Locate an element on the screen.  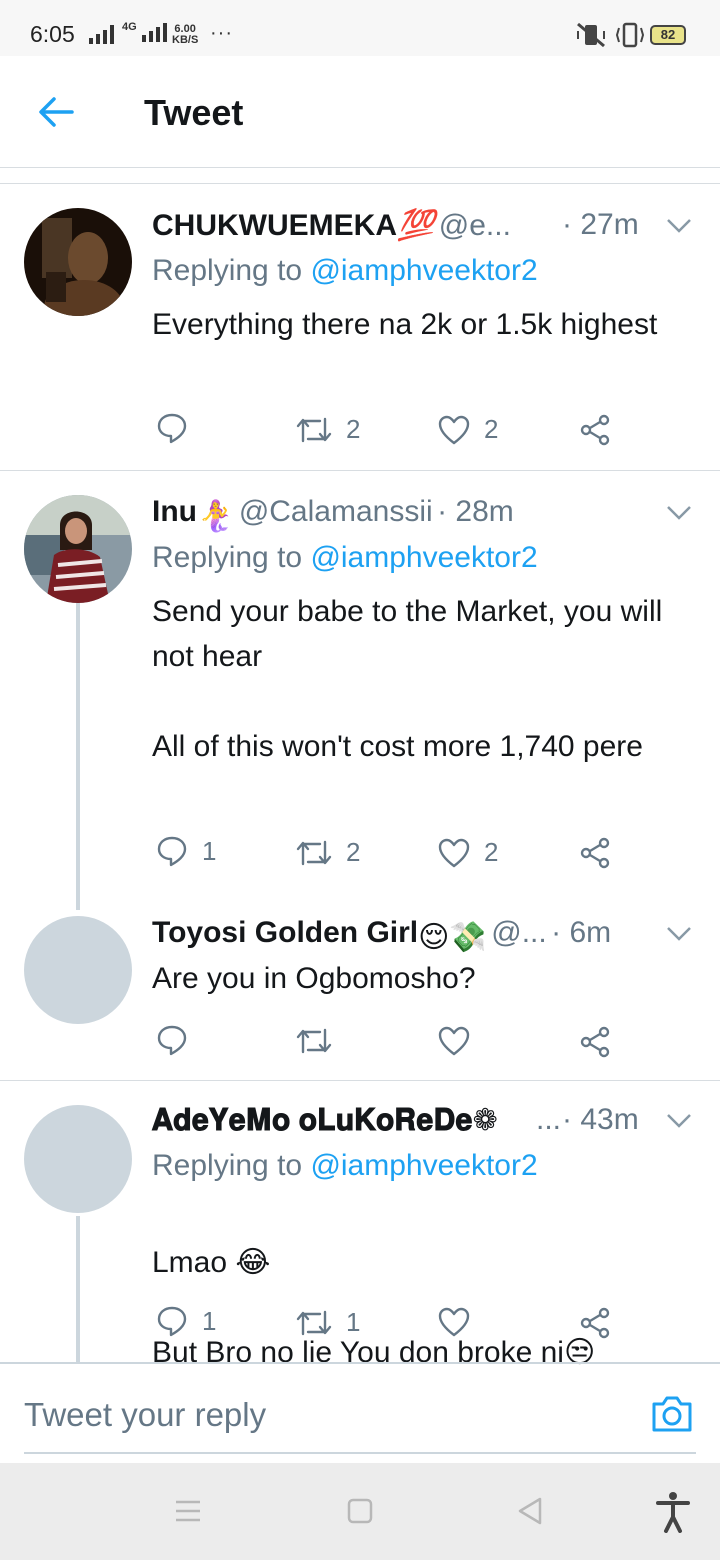
author-name: CHUKWUEMEKA is located at coordinates (274, 225).